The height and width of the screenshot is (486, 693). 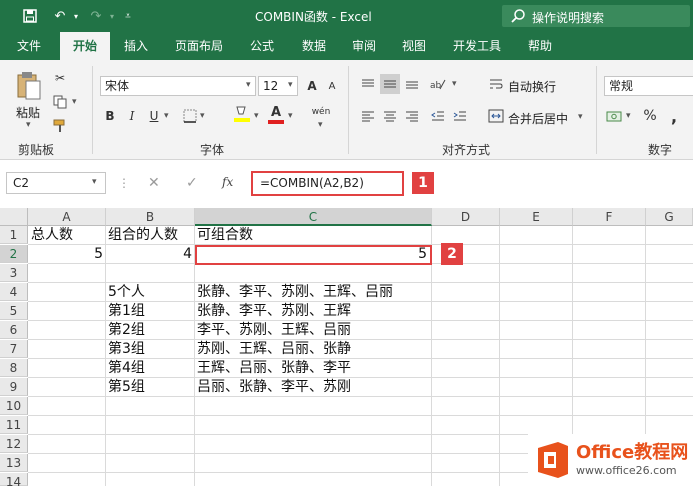 I want to click on cancel-icon: ✕, so click(x=154, y=183).